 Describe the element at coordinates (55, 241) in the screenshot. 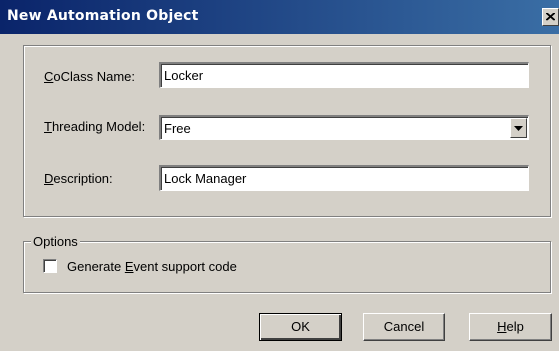

I see `options-legend: Options` at that location.